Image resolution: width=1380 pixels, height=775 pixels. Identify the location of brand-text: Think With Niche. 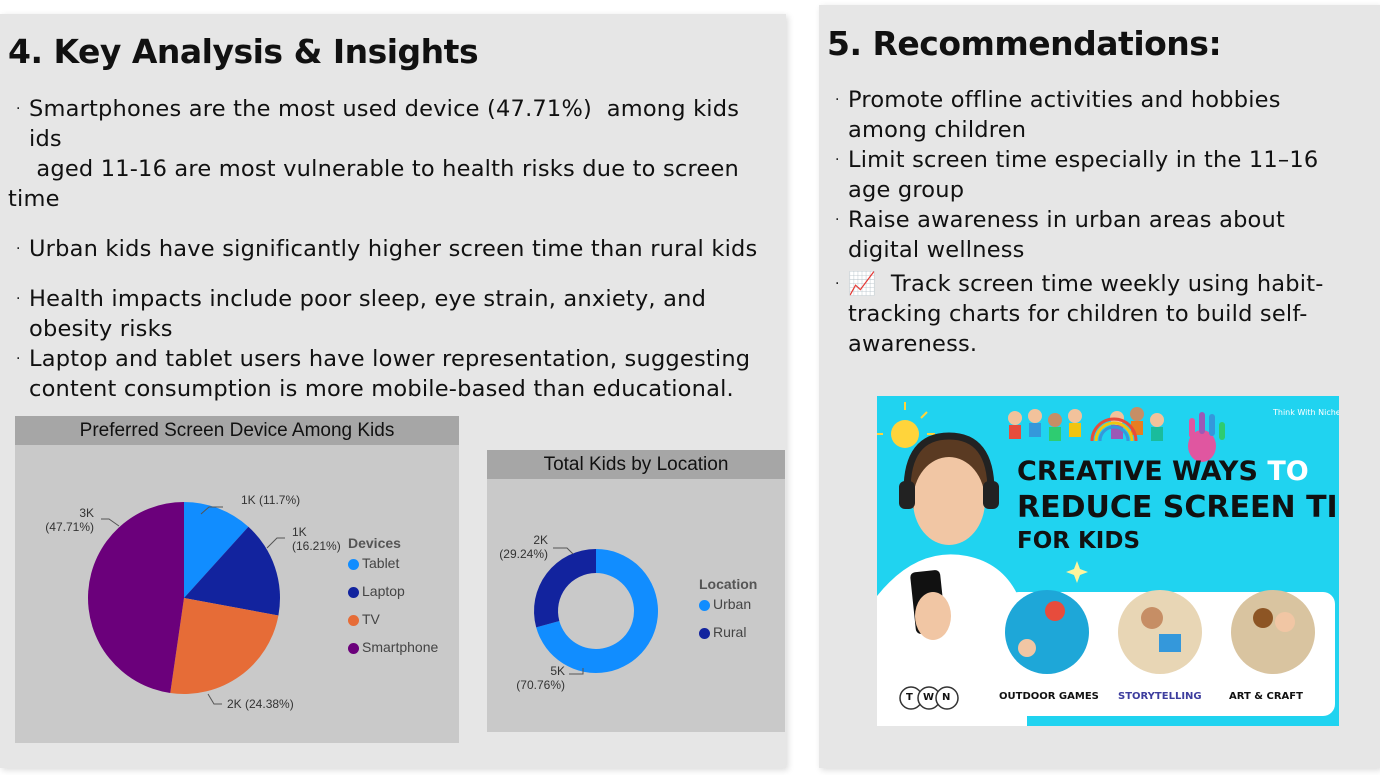
(1306, 412).